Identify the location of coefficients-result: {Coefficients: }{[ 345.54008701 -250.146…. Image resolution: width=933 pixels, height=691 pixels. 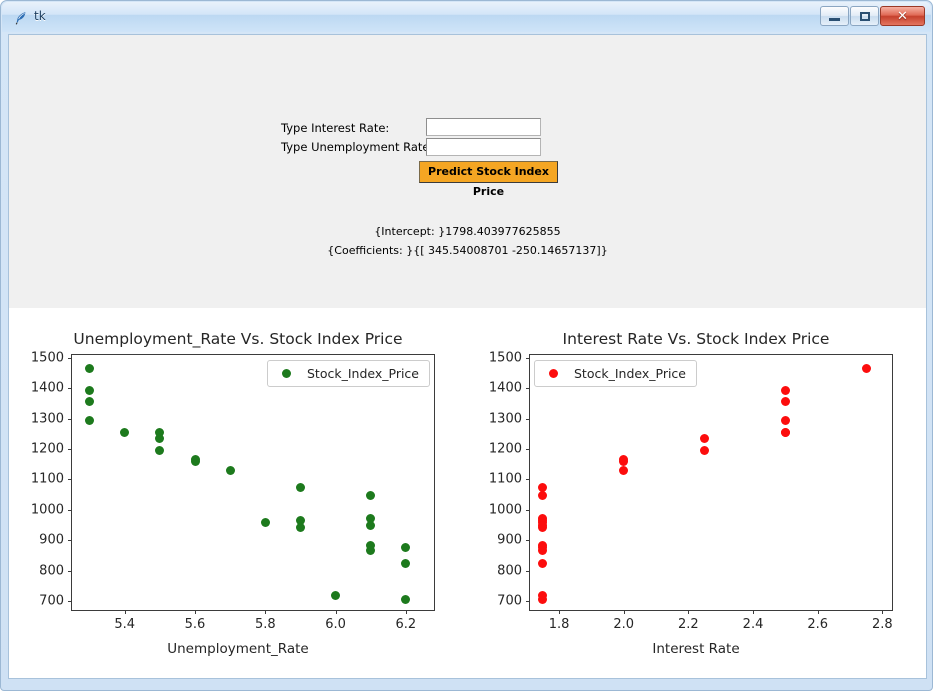
(467, 250).